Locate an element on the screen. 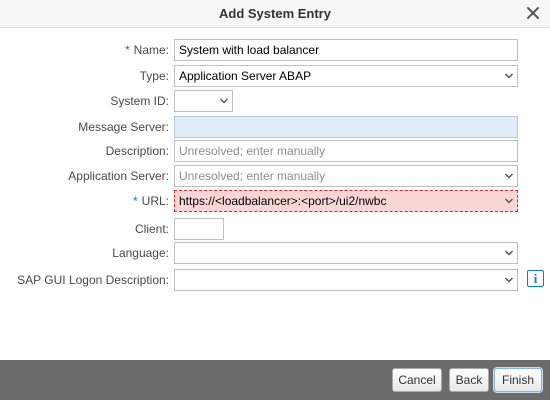 Image resolution: width=550 pixels, height=400 pixels. type-select: Application Server ABAP is located at coordinates (346, 76).